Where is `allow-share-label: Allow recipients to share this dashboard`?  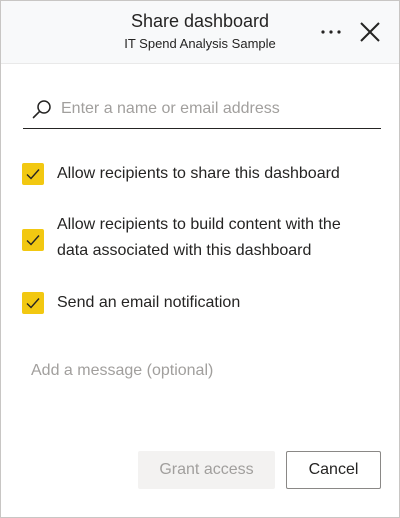 allow-share-label: Allow recipients to share this dashboard is located at coordinates (198, 173).